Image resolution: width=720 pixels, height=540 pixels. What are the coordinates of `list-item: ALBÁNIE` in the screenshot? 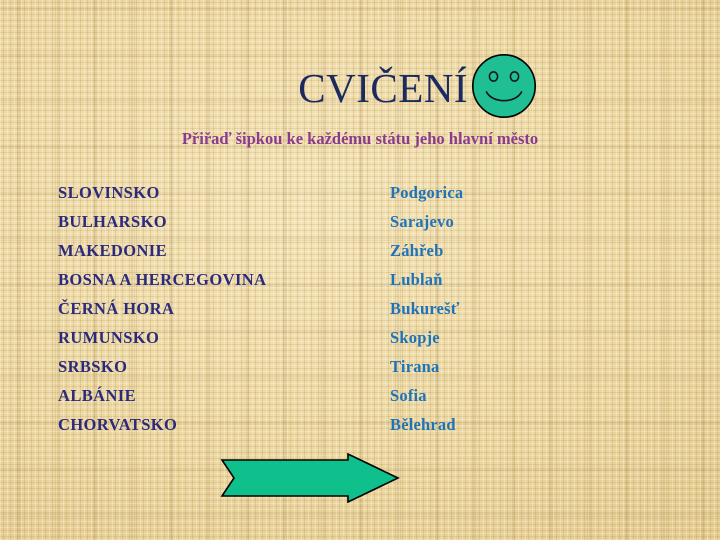 It's located at (162, 395).